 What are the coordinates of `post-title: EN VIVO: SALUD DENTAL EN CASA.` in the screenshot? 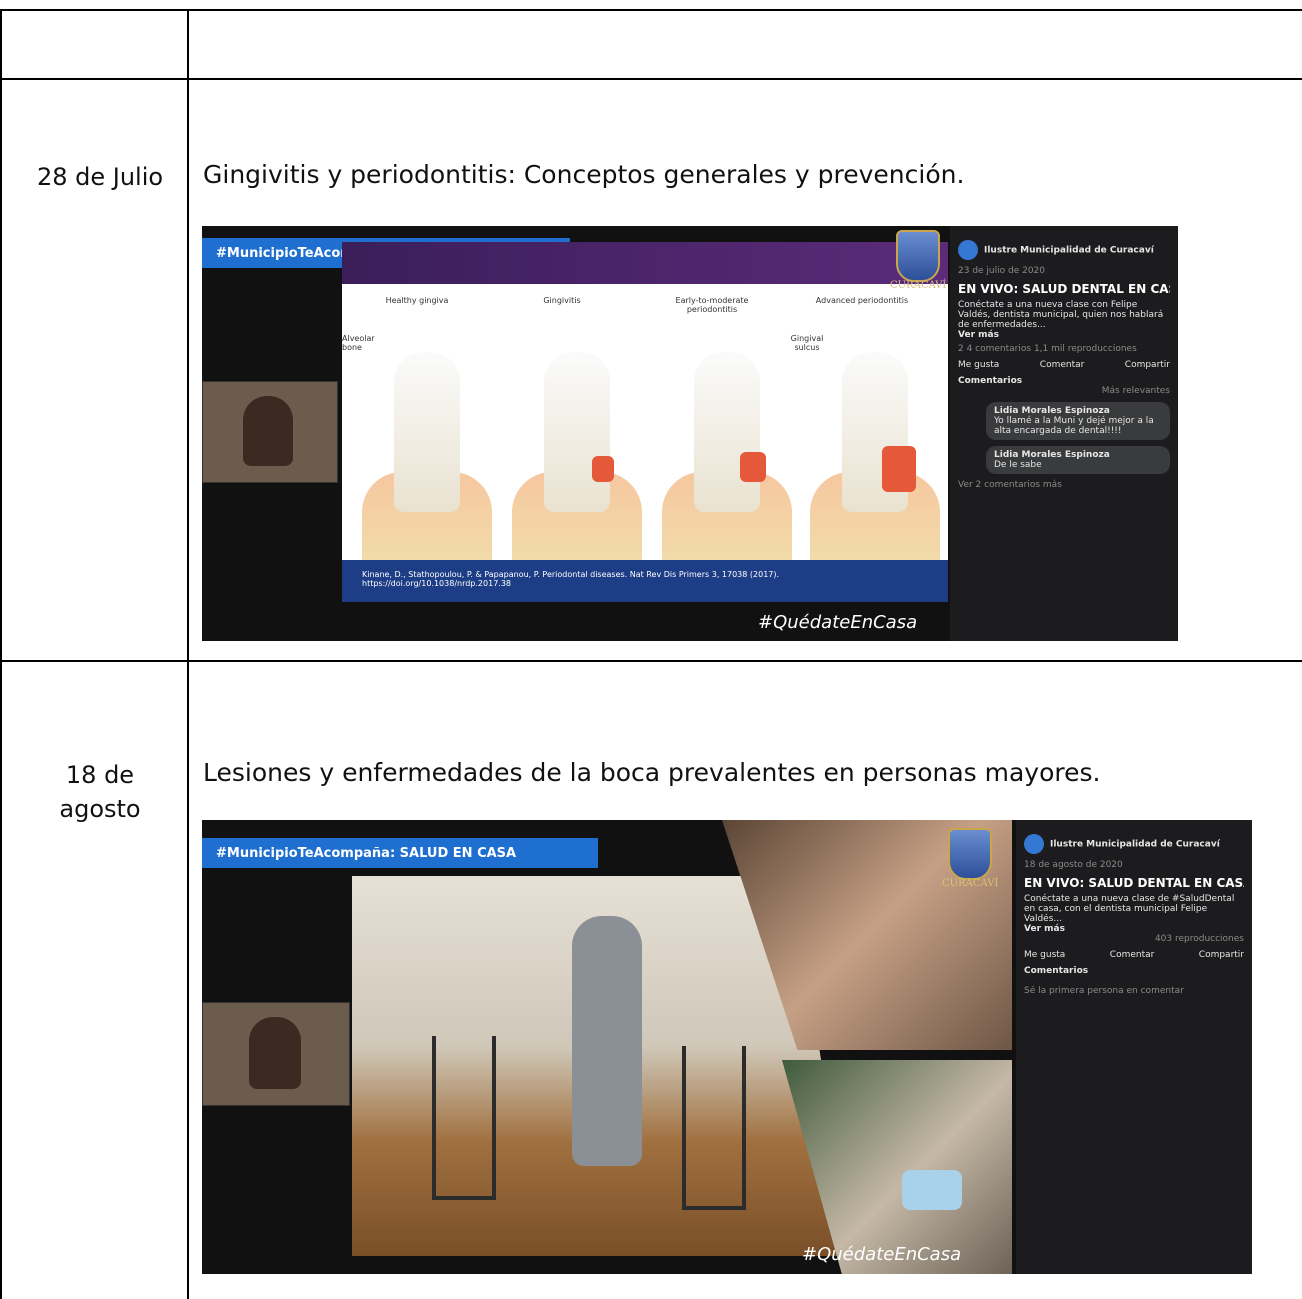 It's located at (1064, 289).